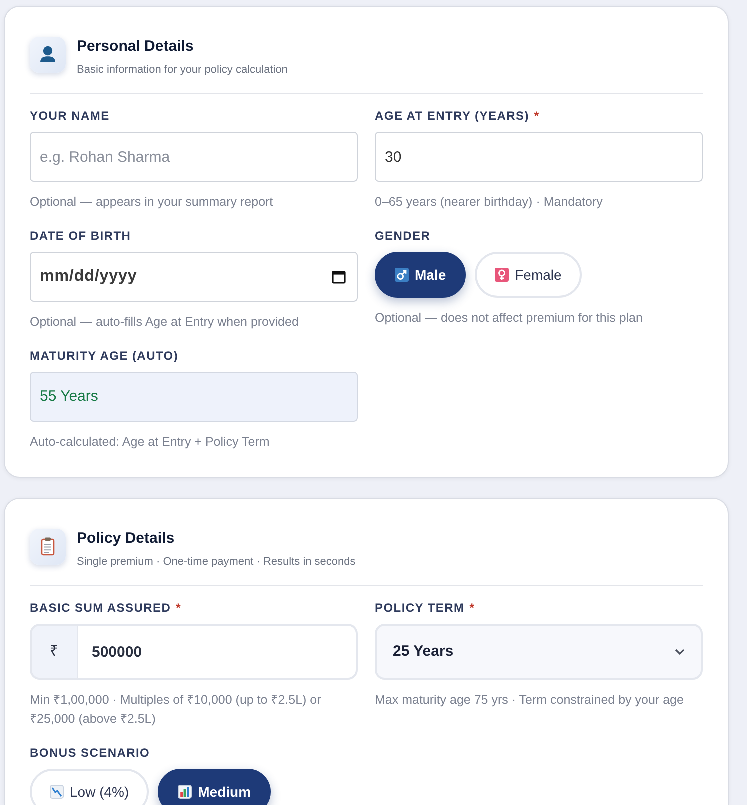  Describe the element at coordinates (489, 202) in the screenshot. I see `hint-text: 0–65 years (nearer birthday) · Mandatory` at that location.